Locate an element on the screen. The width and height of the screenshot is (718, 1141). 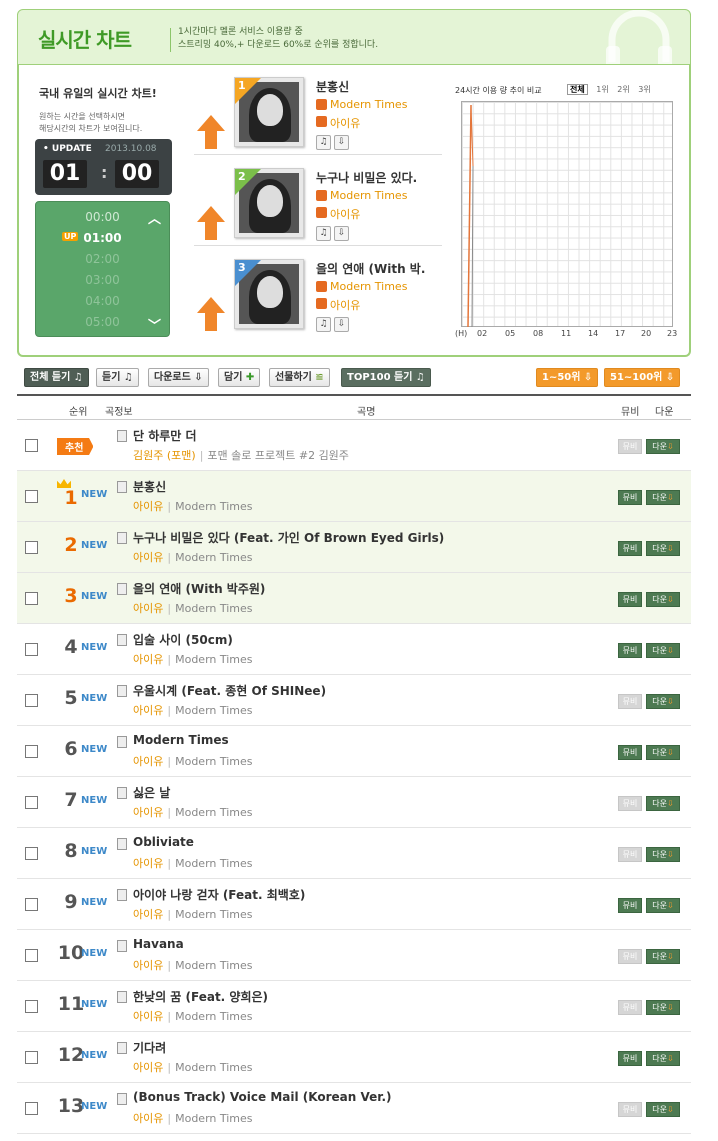
filter-rank2: 2위 is located at coordinates (623, 89).